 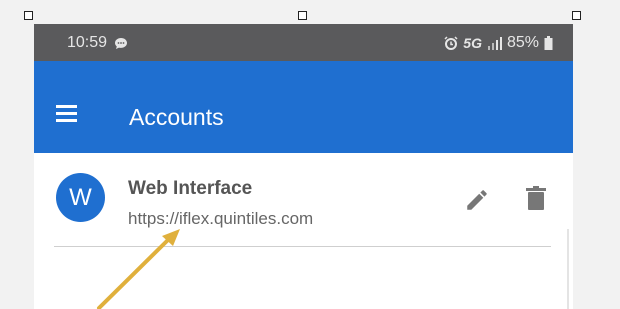 What do you see at coordinates (138, 269) in the screenshot?
I see `annotation-arrow-icon` at bounding box center [138, 269].